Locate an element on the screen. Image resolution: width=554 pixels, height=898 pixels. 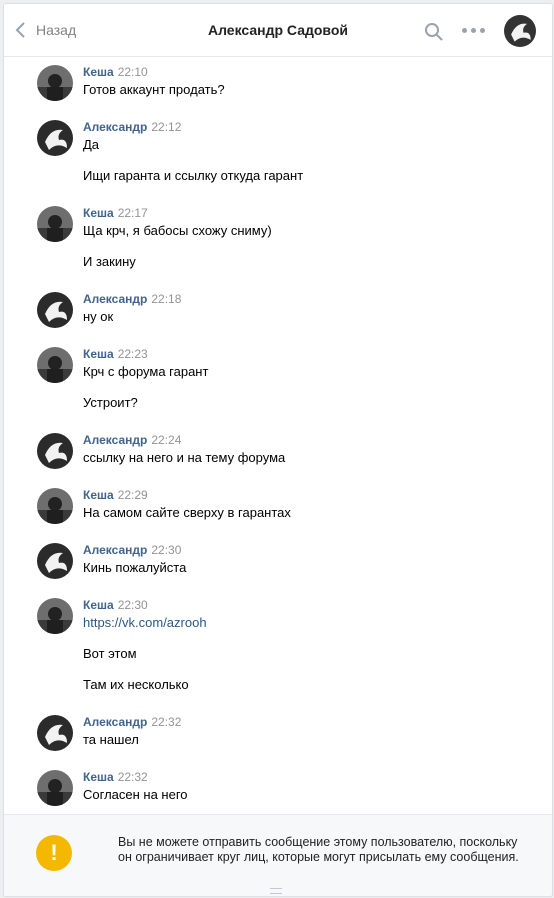
message-meta: Кеша 22:30 is located at coordinates (115, 607).